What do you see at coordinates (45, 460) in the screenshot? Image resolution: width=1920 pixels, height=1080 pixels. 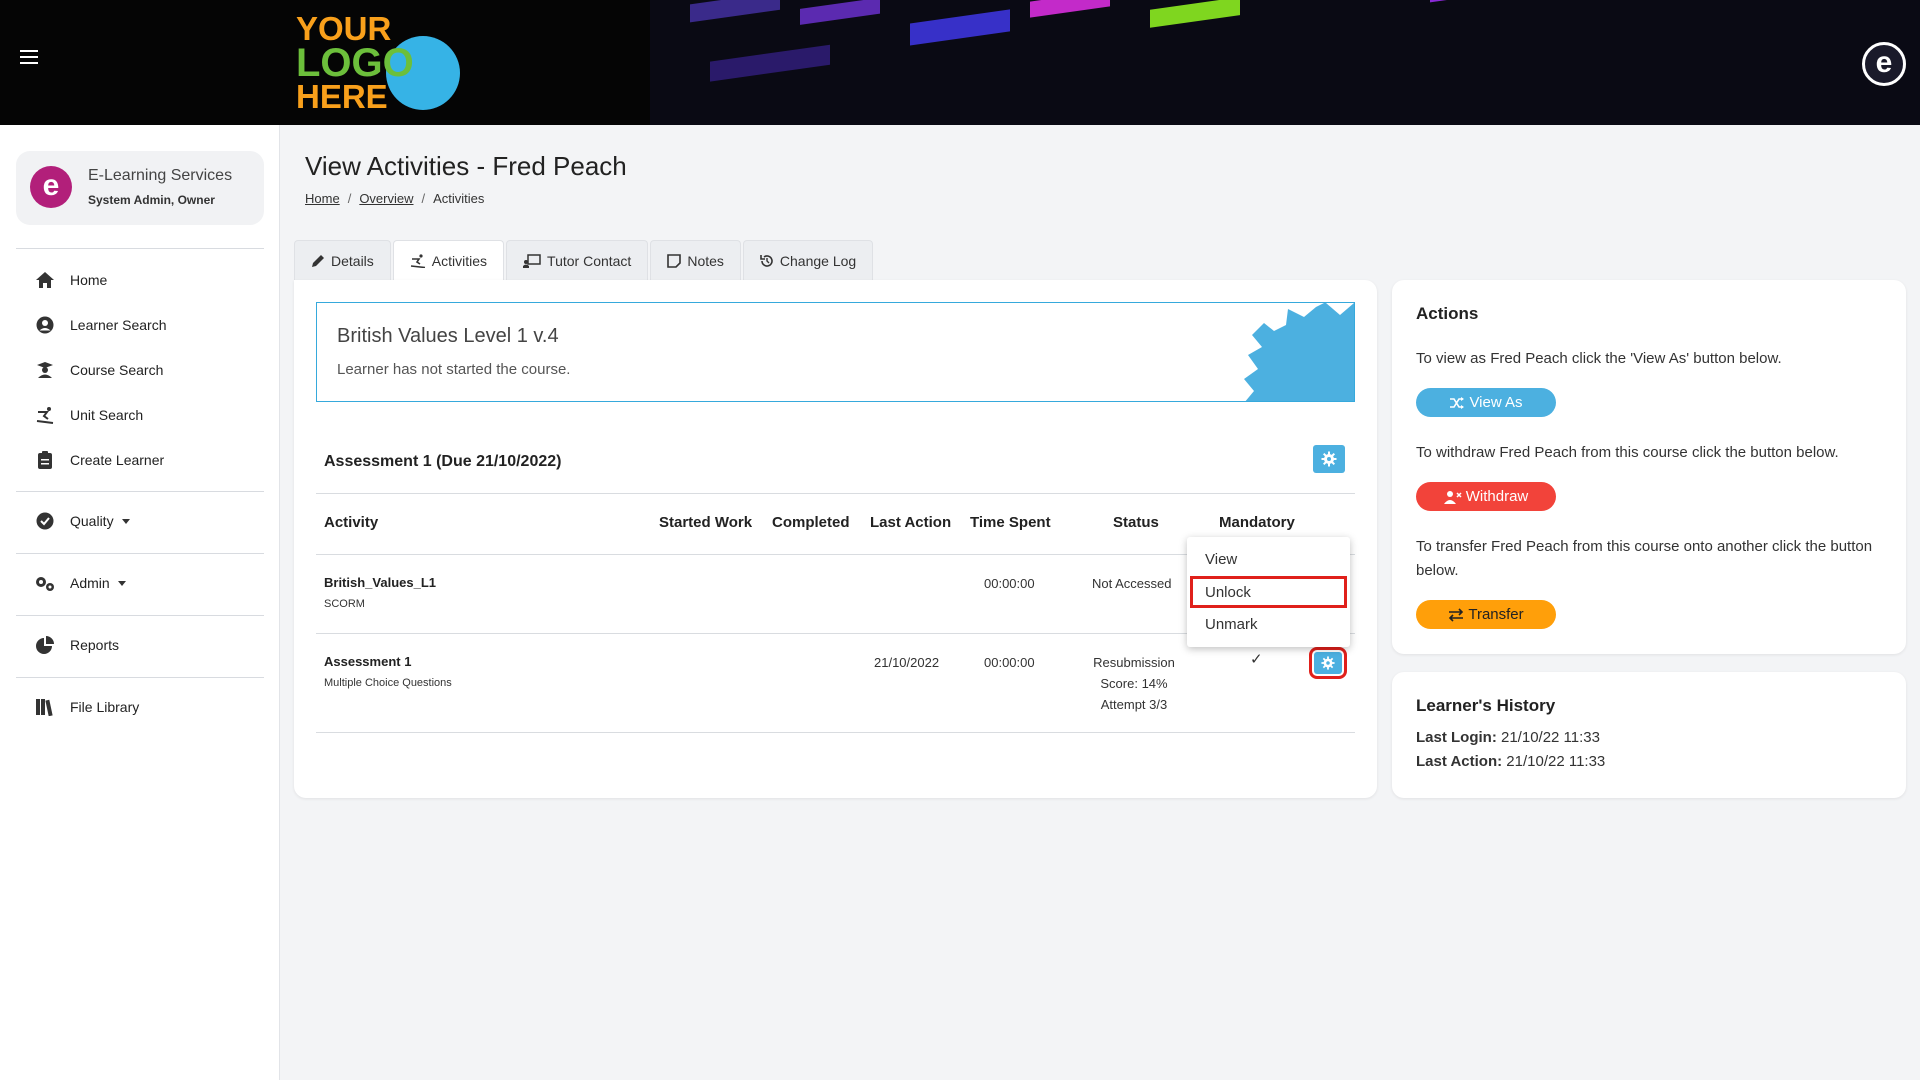 I see `clipboard-icon` at bounding box center [45, 460].